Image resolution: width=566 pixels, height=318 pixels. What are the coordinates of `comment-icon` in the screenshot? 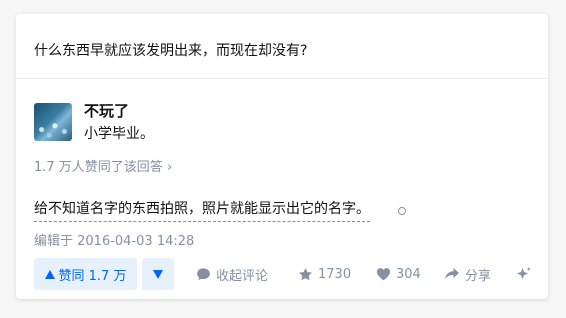 It's located at (203, 273).